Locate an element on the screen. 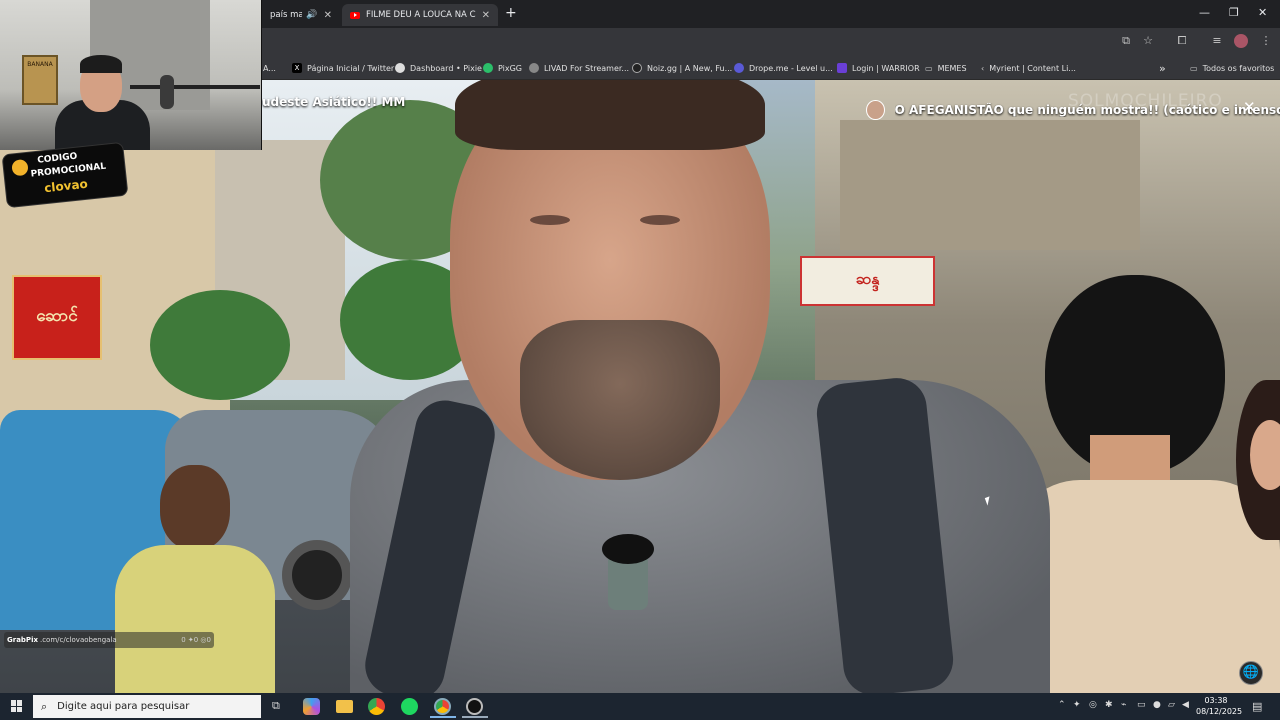 This screenshot has height=720, width=1280. bookmark-warrior: Login | WARRIOR is located at coordinates (878, 68).